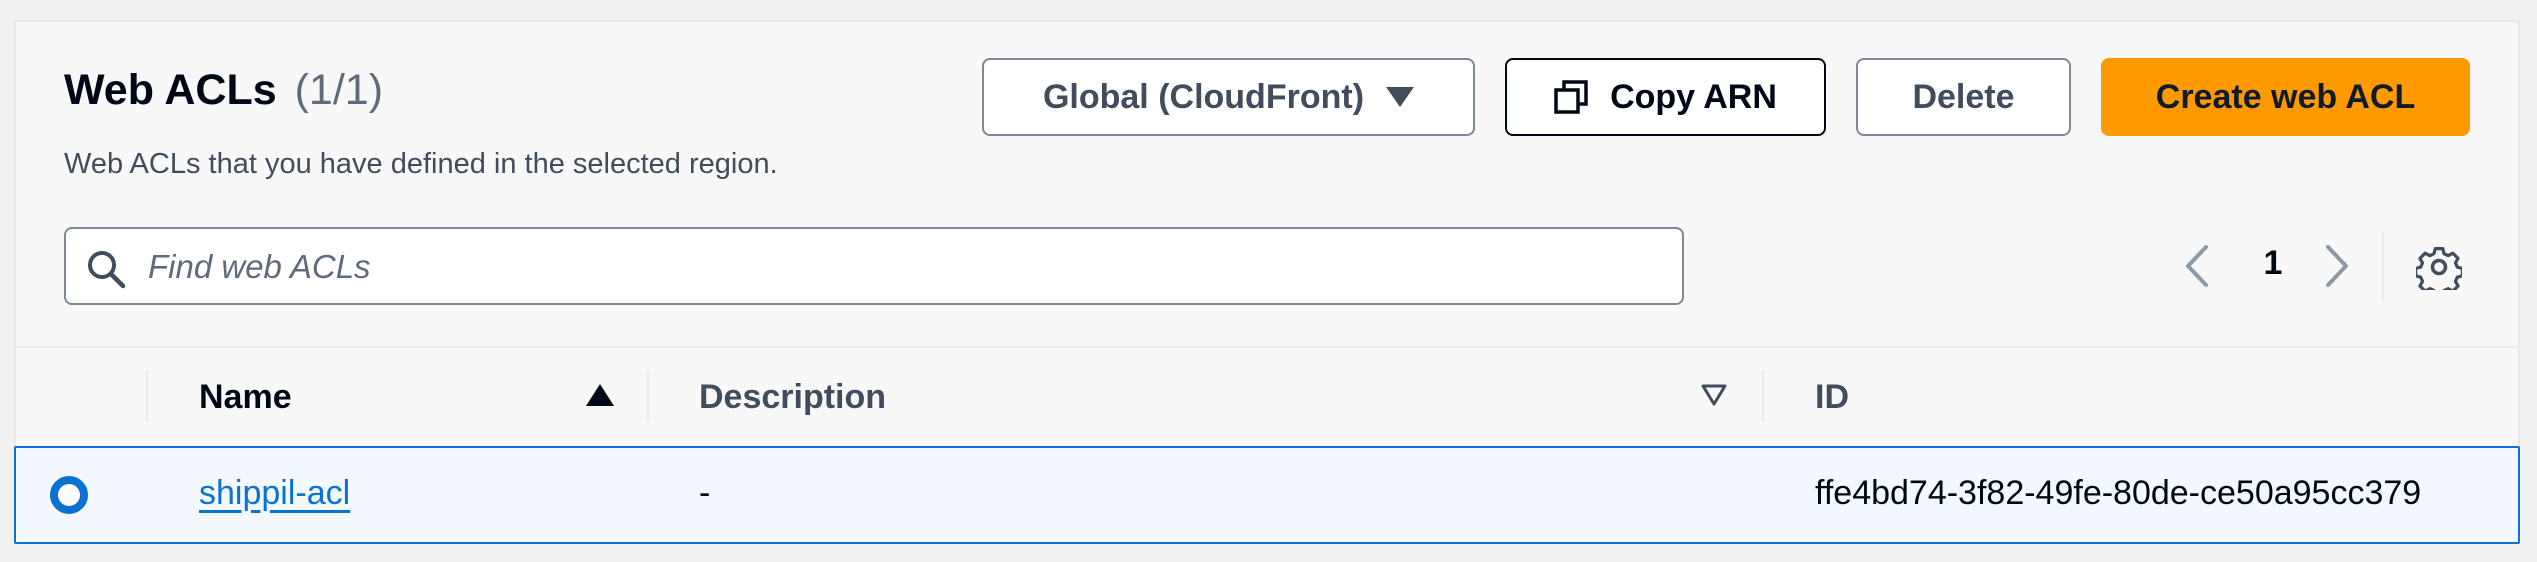  What do you see at coordinates (1203, 96) in the screenshot?
I see `region-select-label: Global (CloudFront)` at bounding box center [1203, 96].